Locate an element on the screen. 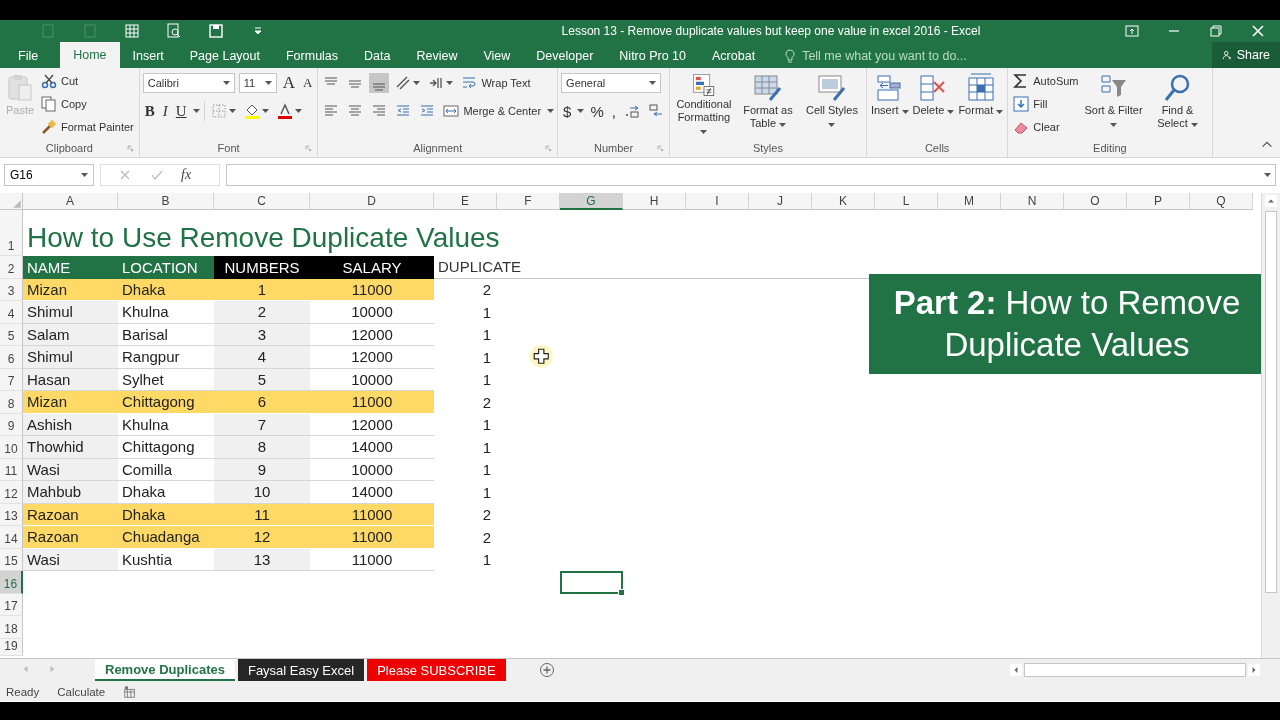 The height and width of the screenshot is (720, 1280). row-header: 14 is located at coordinates (11, 537).